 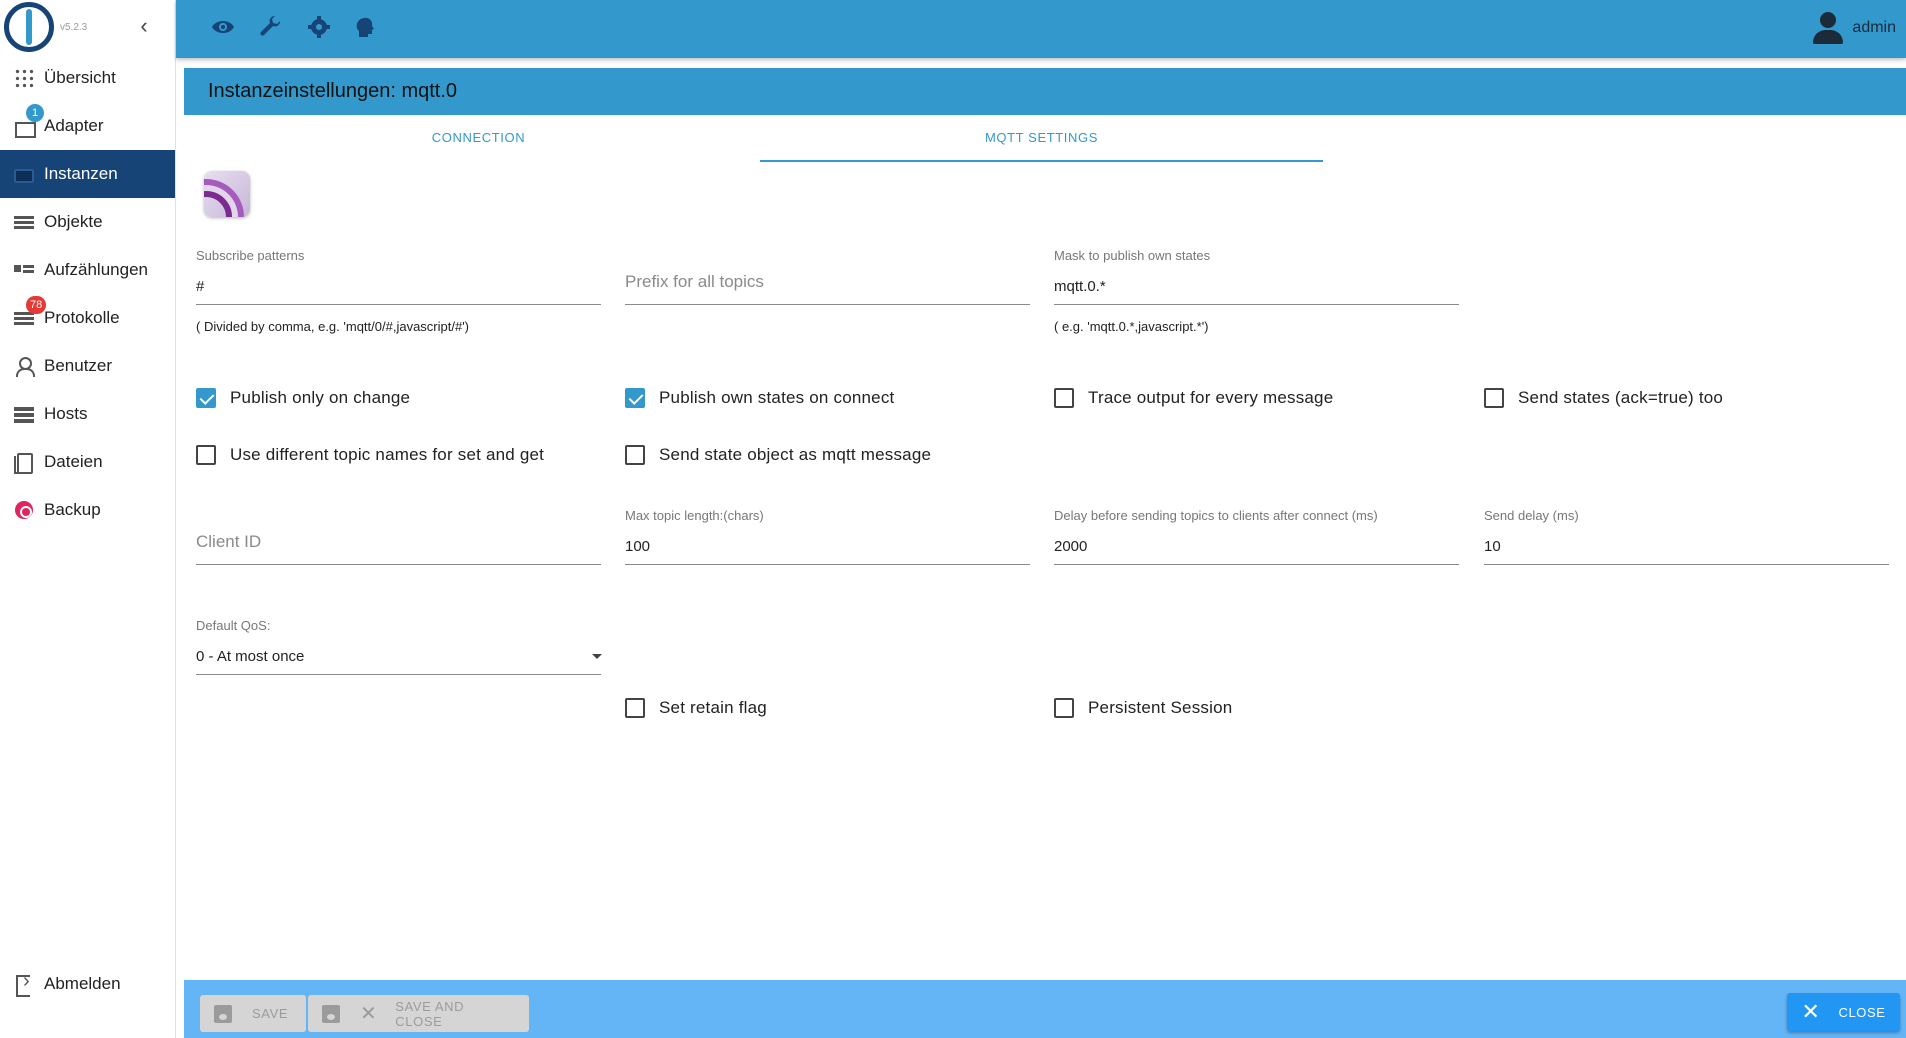 I want to click on sidebar-item-enums: Aufzählungen, so click(x=87, y=270).